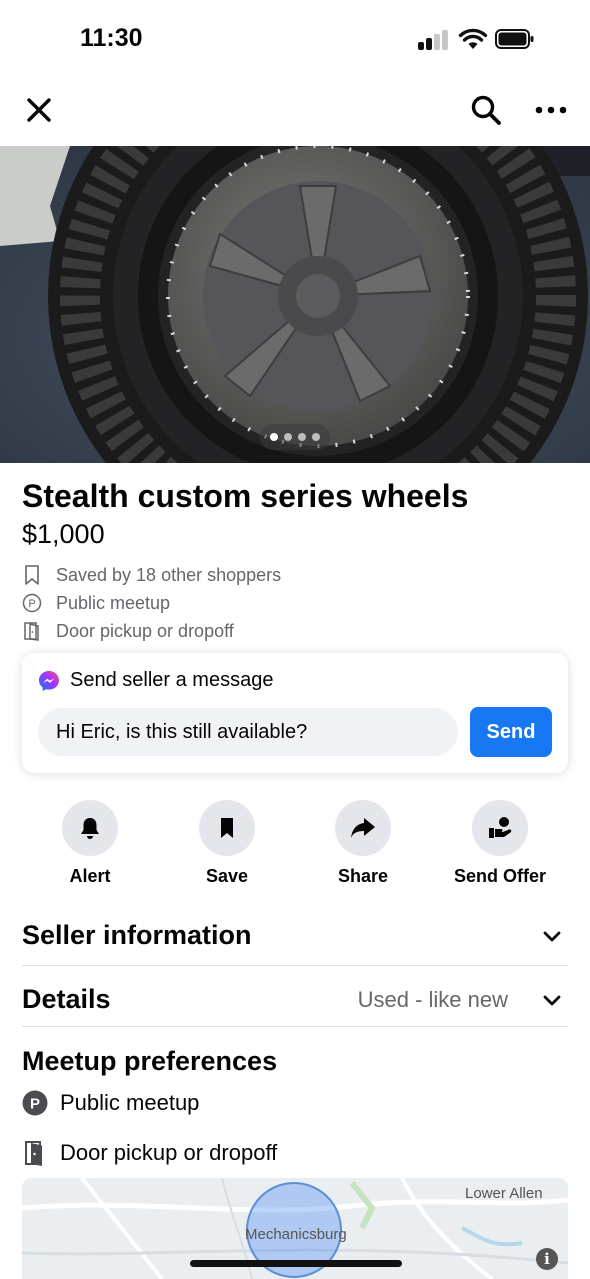 This screenshot has width=590, height=1279. I want to click on top-nav, so click(295, 110).